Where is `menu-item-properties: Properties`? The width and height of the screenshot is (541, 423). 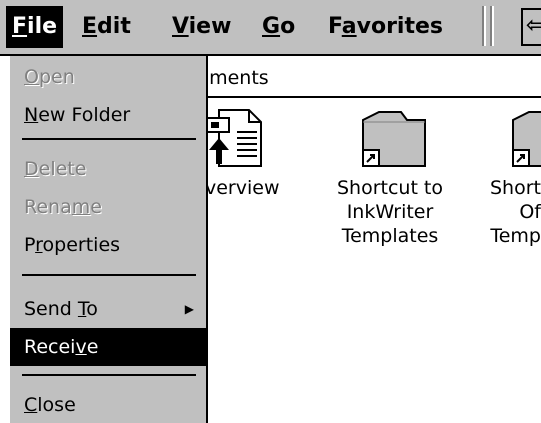 menu-item-properties: Properties is located at coordinates (108, 245).